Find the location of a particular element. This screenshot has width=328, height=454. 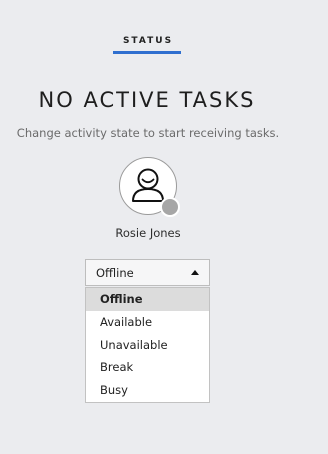

option-offline: Offline is located at coordinates (147, 299).